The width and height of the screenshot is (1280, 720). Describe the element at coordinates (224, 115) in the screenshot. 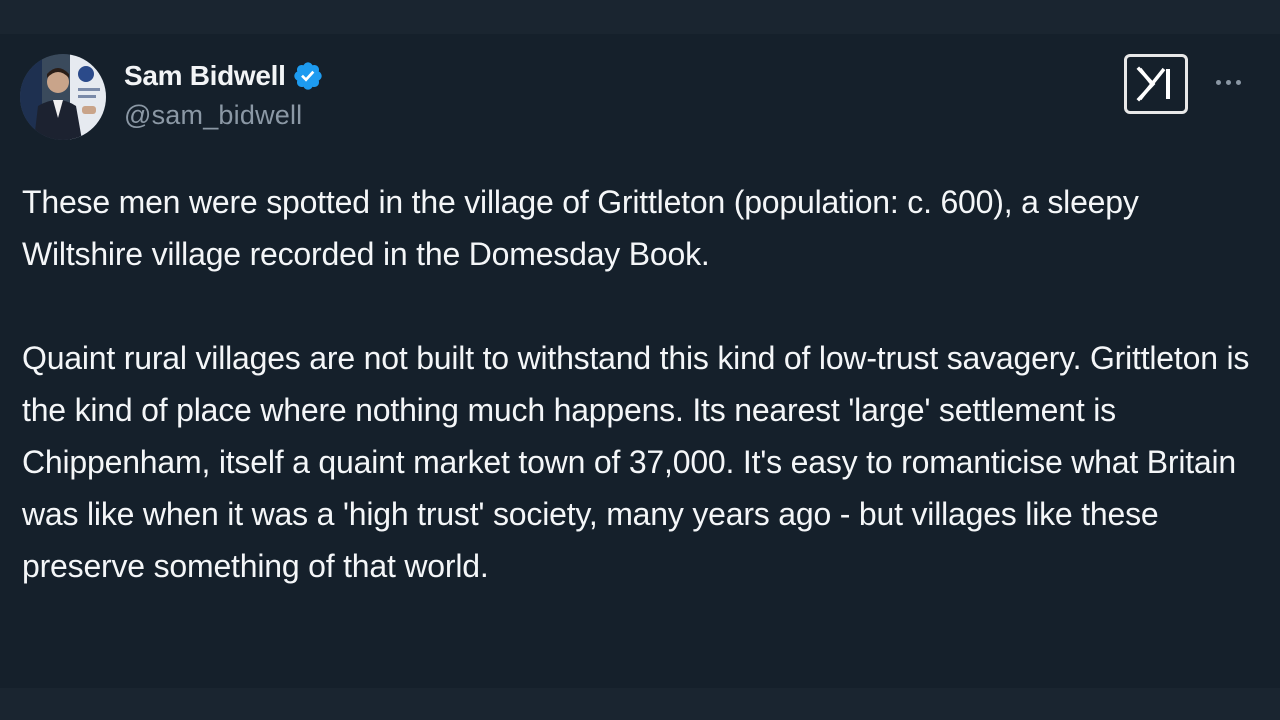

I see `author-handle: @sam_bidwell` at that location.